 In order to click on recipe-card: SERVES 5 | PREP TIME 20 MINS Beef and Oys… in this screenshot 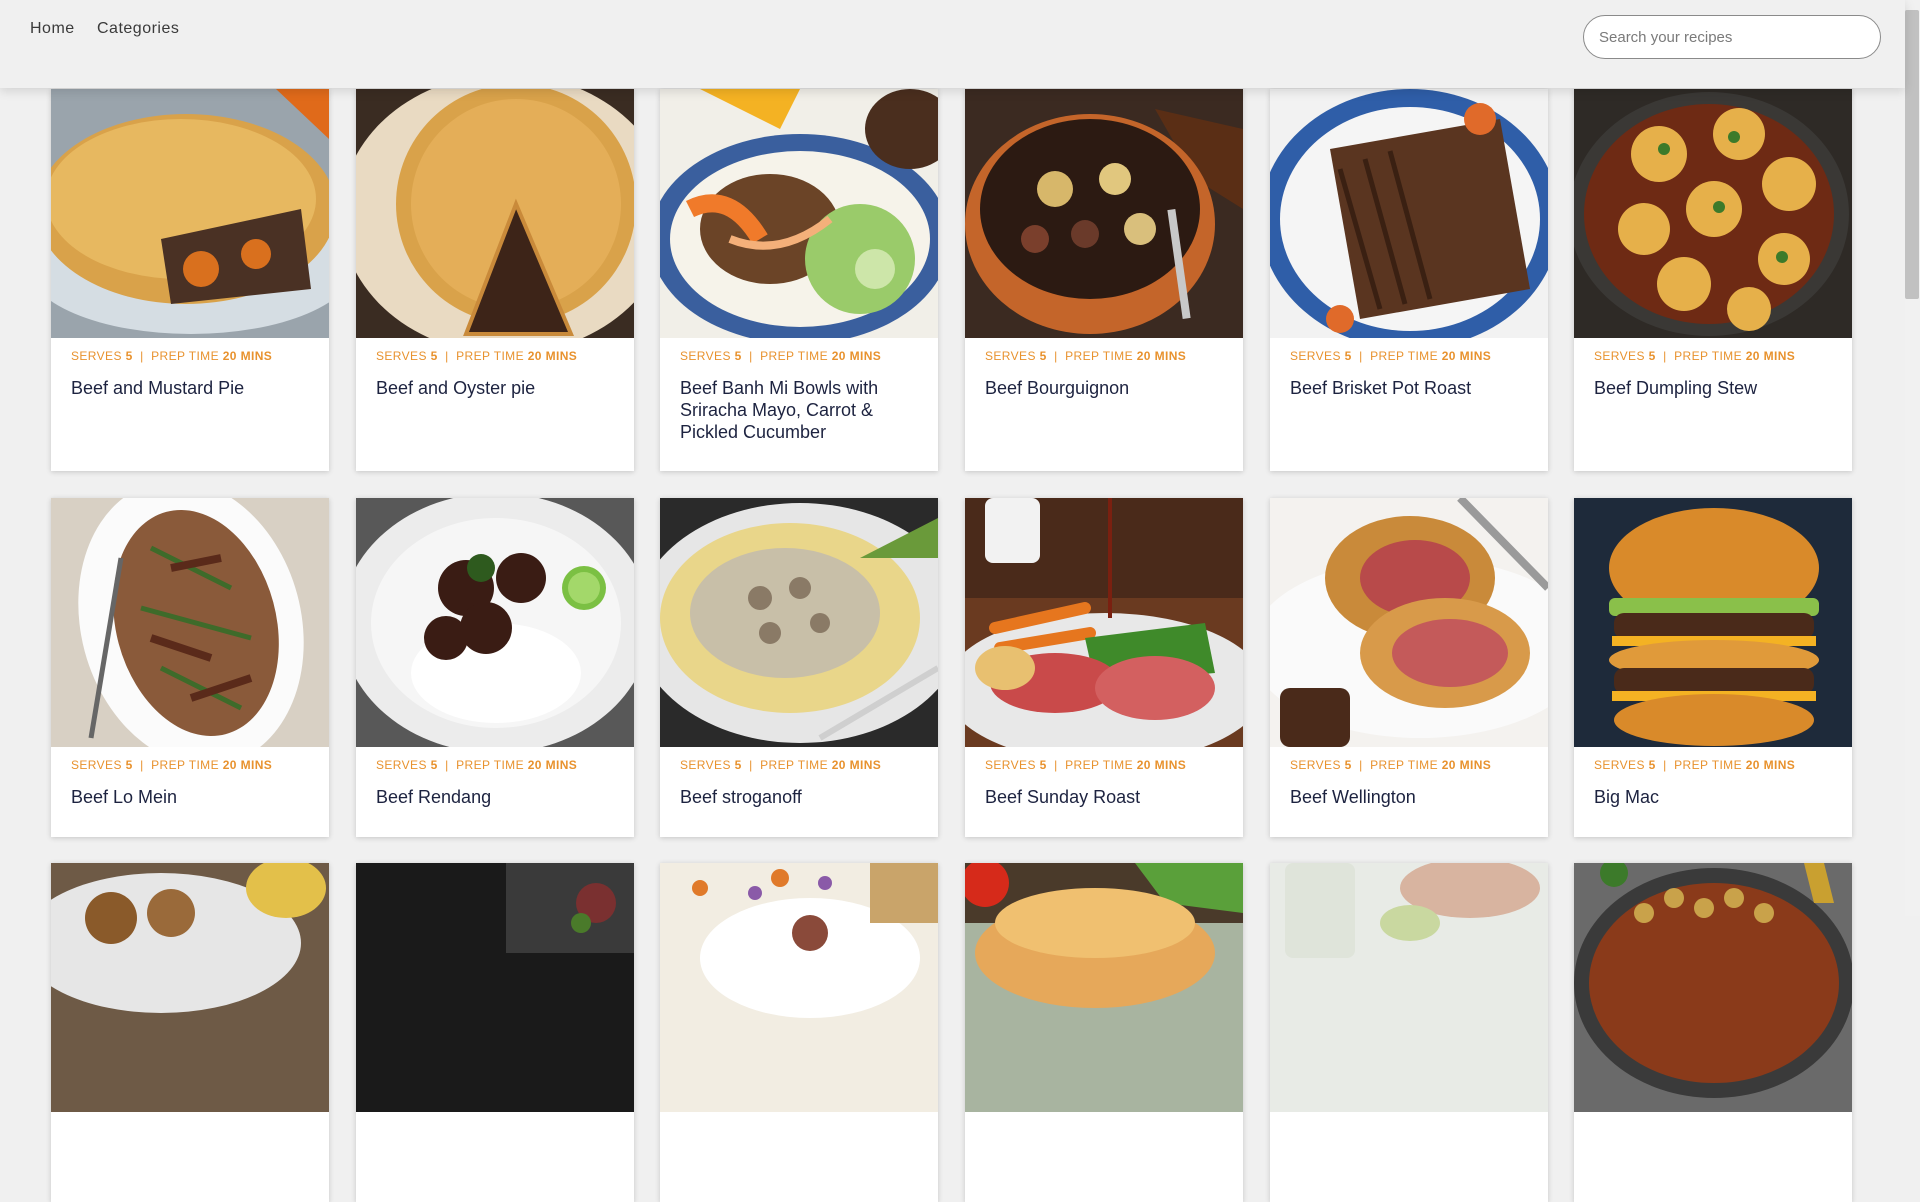, I will do `click(495, 280)`.